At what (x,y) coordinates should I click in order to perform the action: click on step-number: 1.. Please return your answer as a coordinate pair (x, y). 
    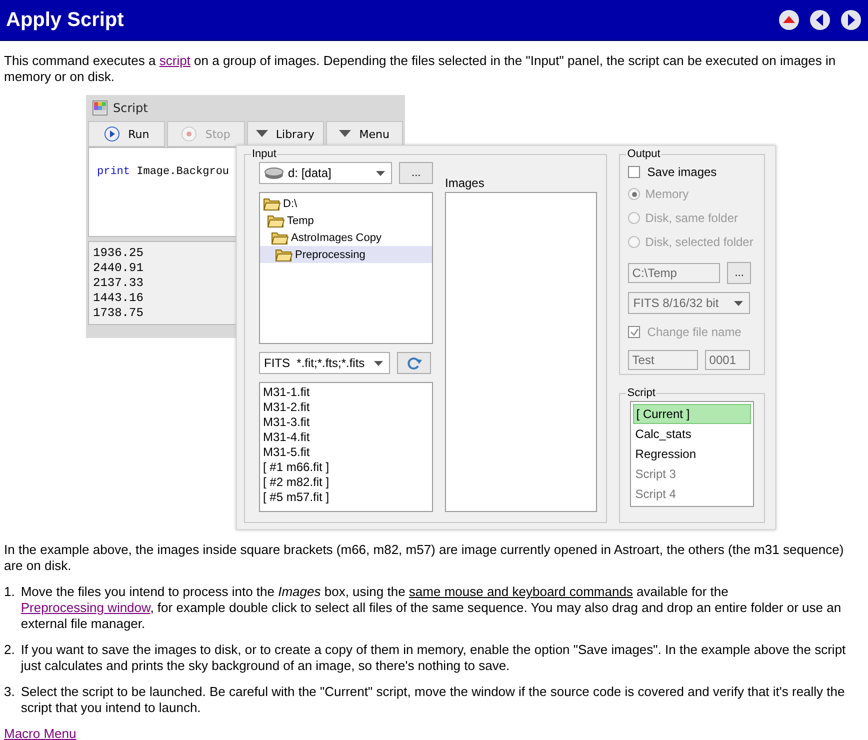
    Looking at the image, I should click on (9, 592).